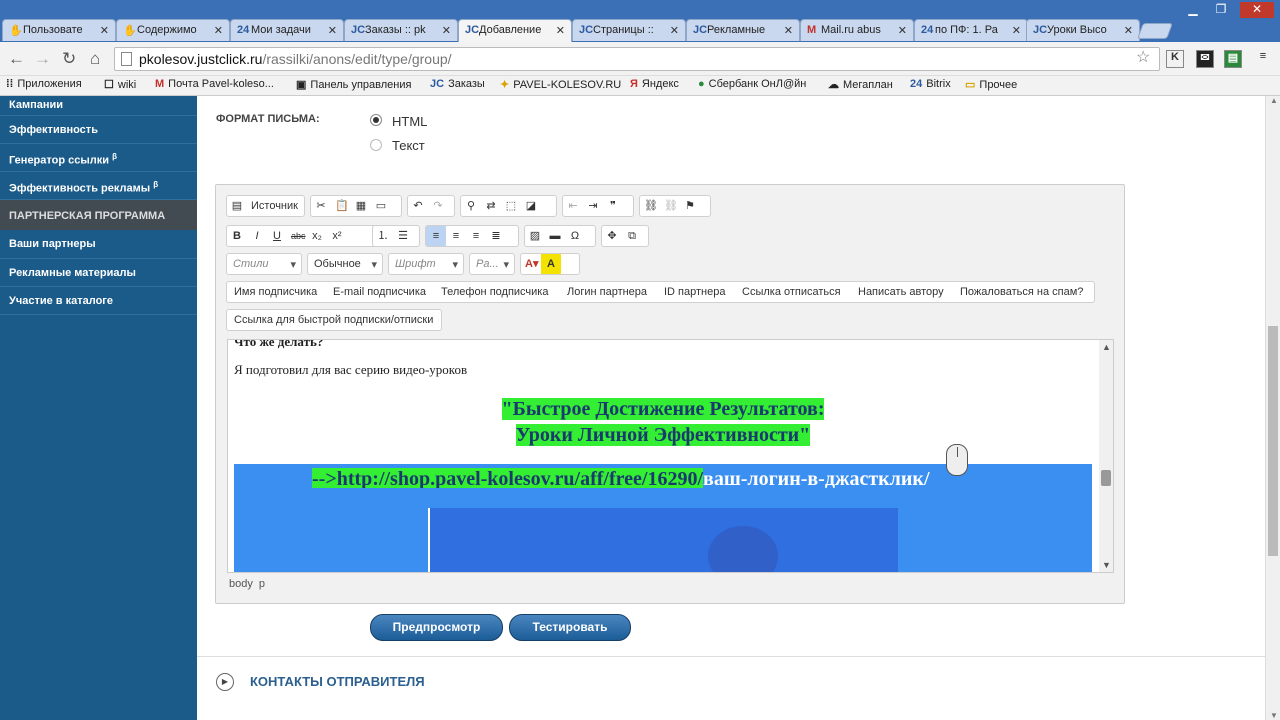  Describe the element at coordinates (491, 206) in the screenshot. I see `replace-icon: ⇄` at that location.